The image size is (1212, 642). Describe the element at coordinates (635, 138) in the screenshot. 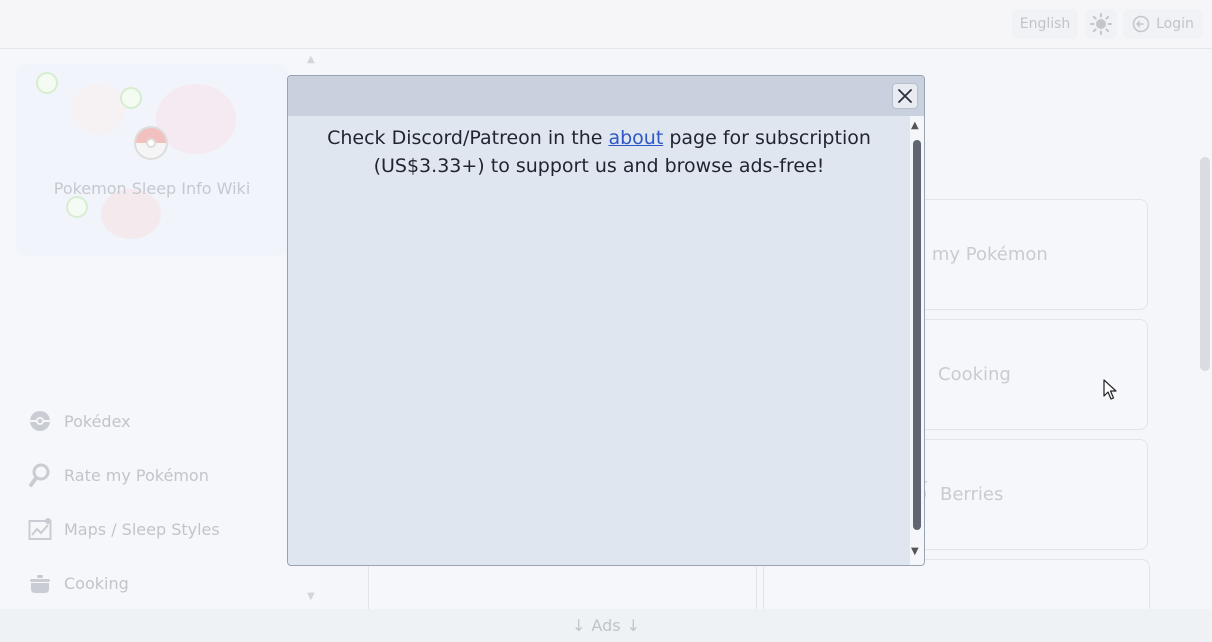

I see `about-link: about` at that location.